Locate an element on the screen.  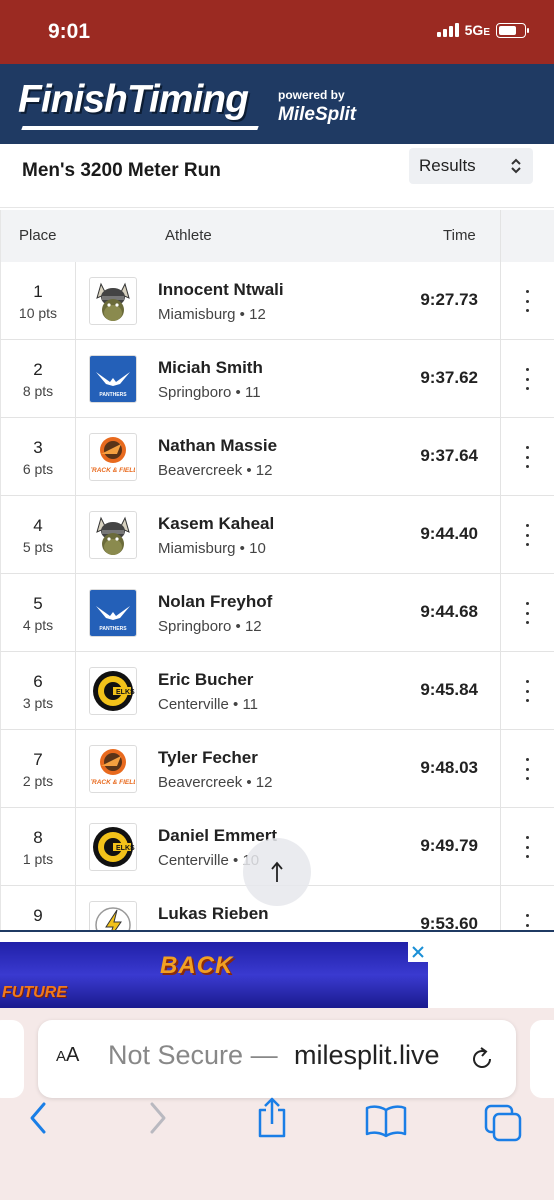
athlete-name: Innocent Ntwali is located at coordinates (221, 290).